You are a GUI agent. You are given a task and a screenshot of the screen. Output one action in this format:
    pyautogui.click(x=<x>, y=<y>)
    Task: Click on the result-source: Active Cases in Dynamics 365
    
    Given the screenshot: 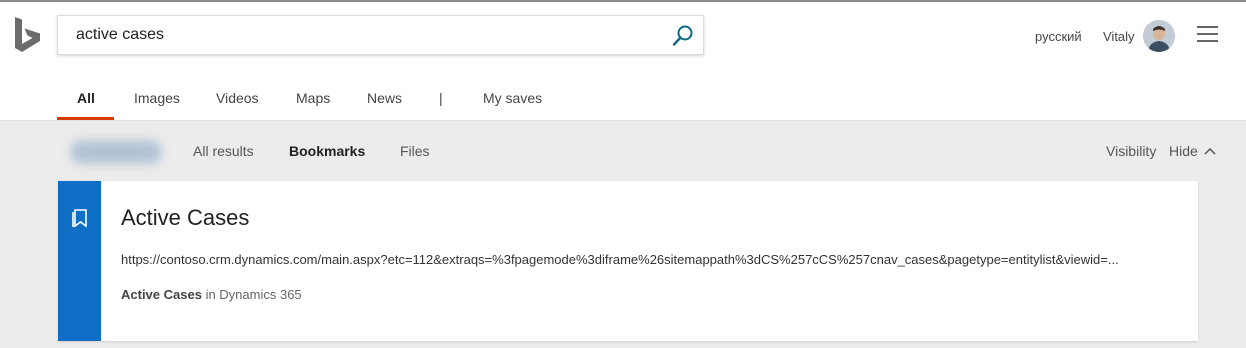 What is the action you would take?
    pyautogui.click(x=211, y=294)
    